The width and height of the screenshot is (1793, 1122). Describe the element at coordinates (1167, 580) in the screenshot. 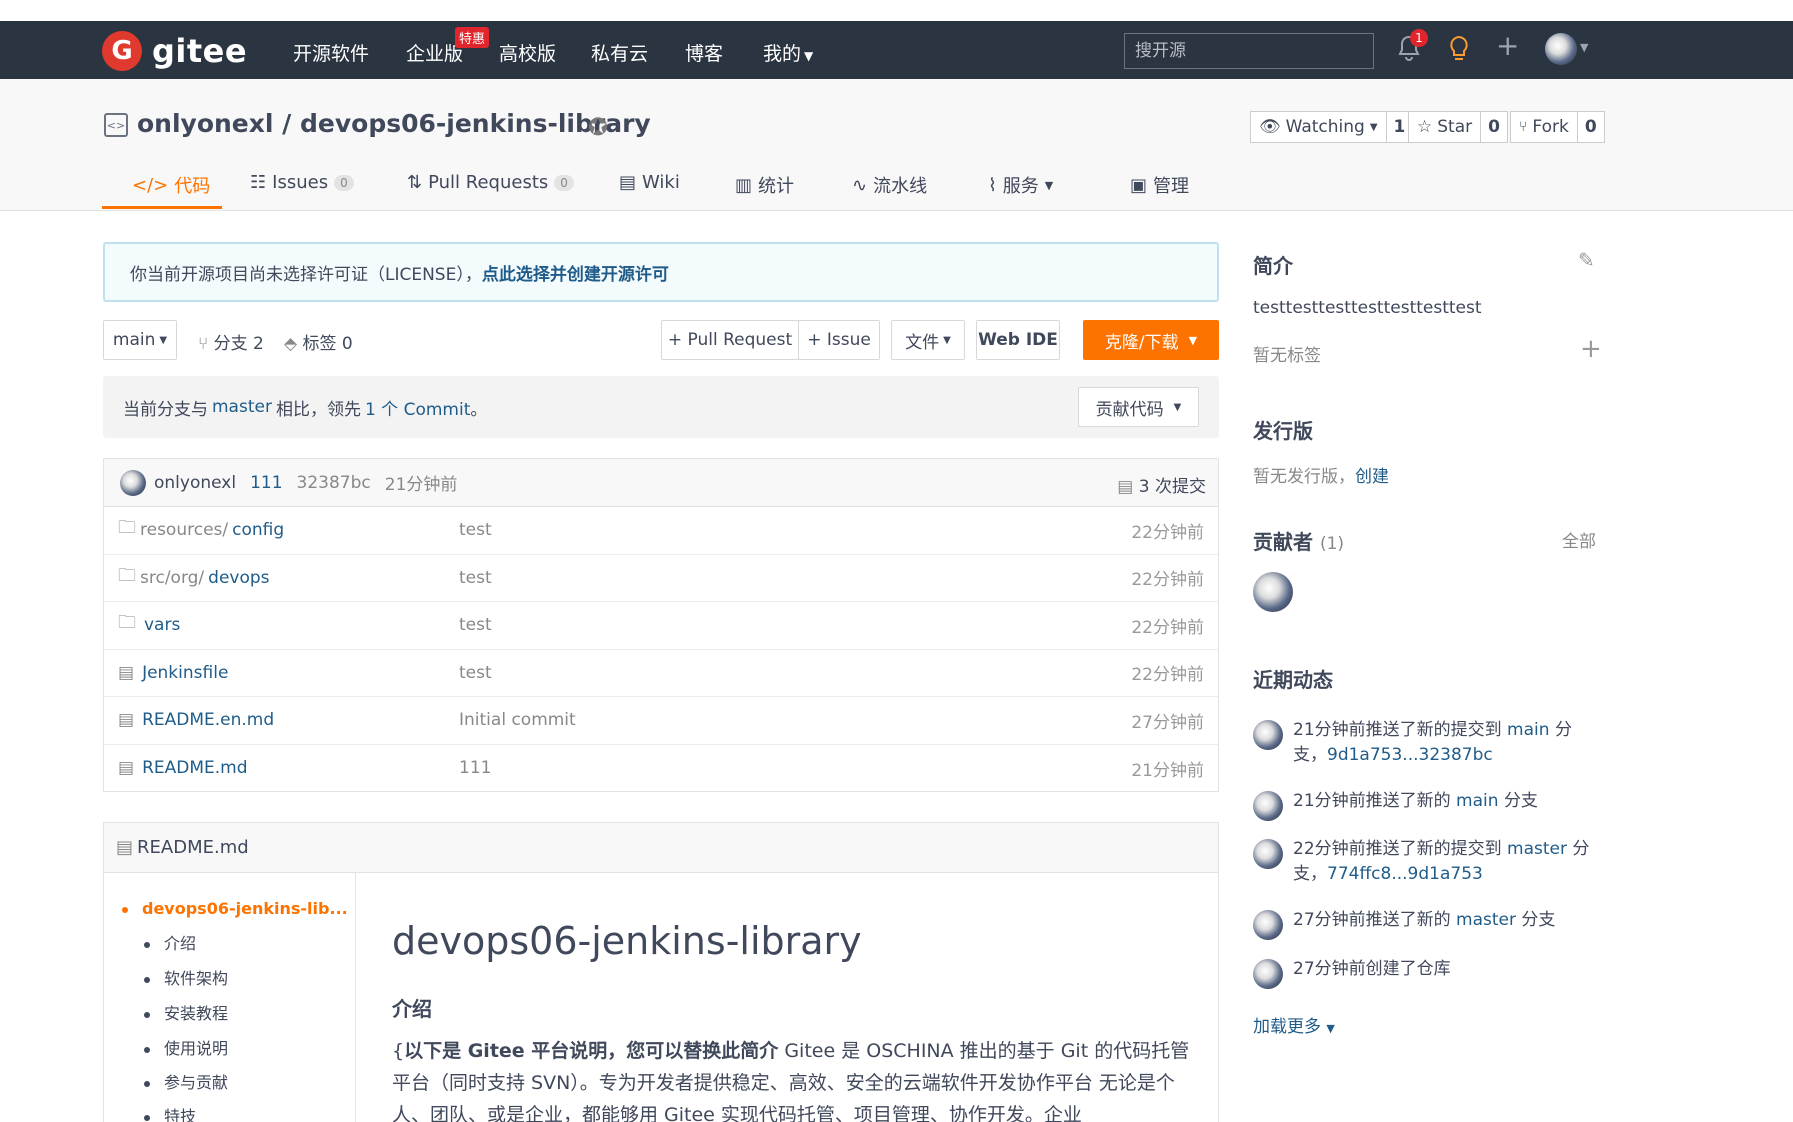

I see `file-commit-time: 22分钟前` at that location.